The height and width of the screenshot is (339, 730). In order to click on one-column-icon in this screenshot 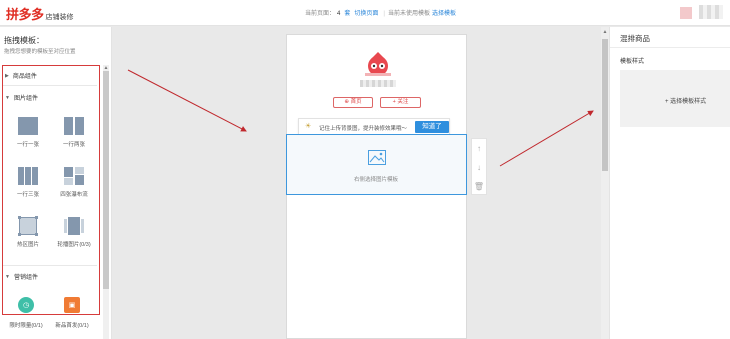, I will do `click(28, 126)`.